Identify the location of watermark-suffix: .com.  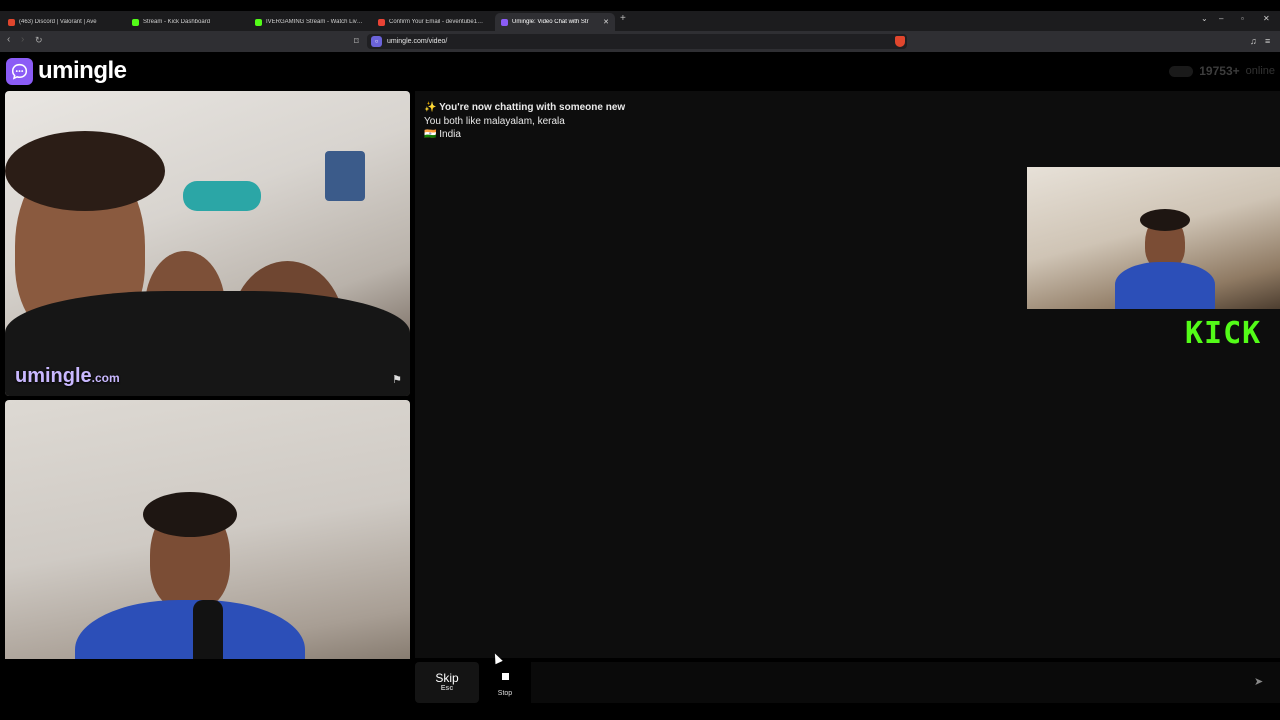
(105, 378).